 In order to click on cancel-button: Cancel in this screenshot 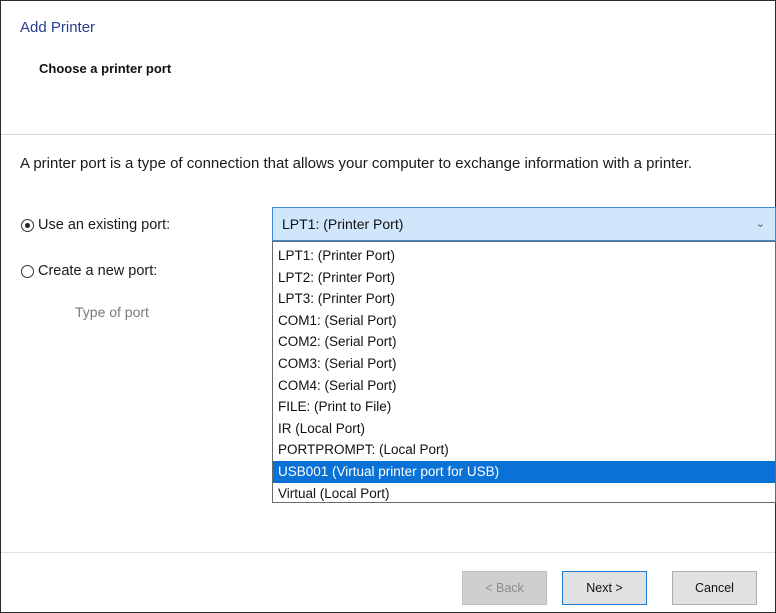, I will do `click(714, 588)`.